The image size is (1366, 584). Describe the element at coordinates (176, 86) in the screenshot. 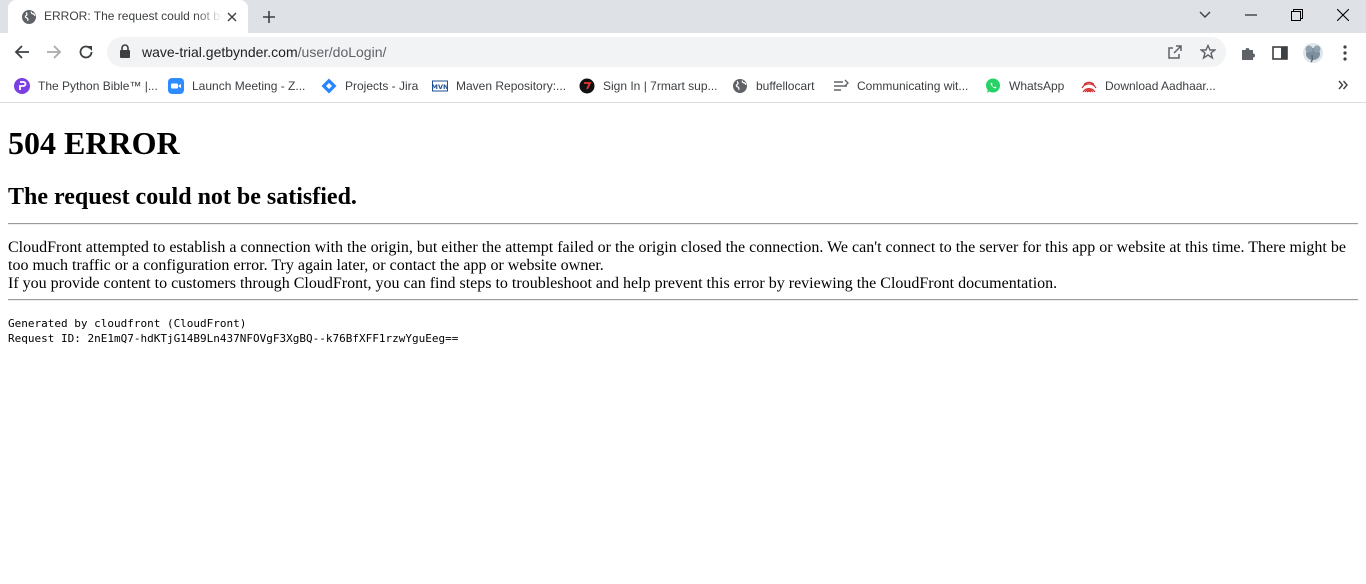

I see `zoom-icon` at that location.